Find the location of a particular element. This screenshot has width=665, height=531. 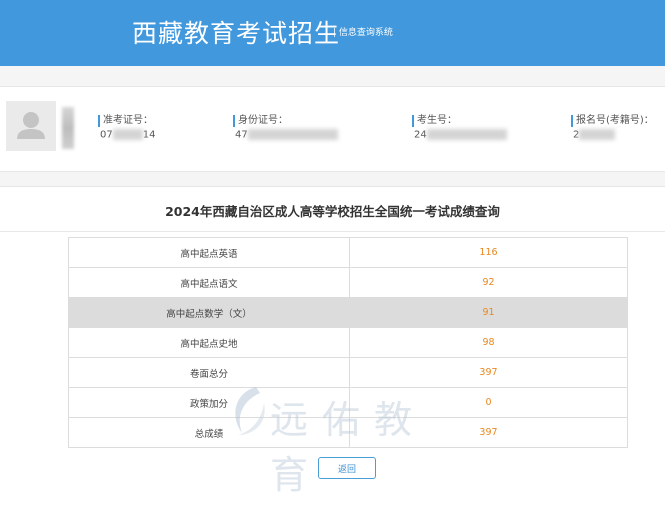

id-number-value: 47 is located at coordinates (285, 135).